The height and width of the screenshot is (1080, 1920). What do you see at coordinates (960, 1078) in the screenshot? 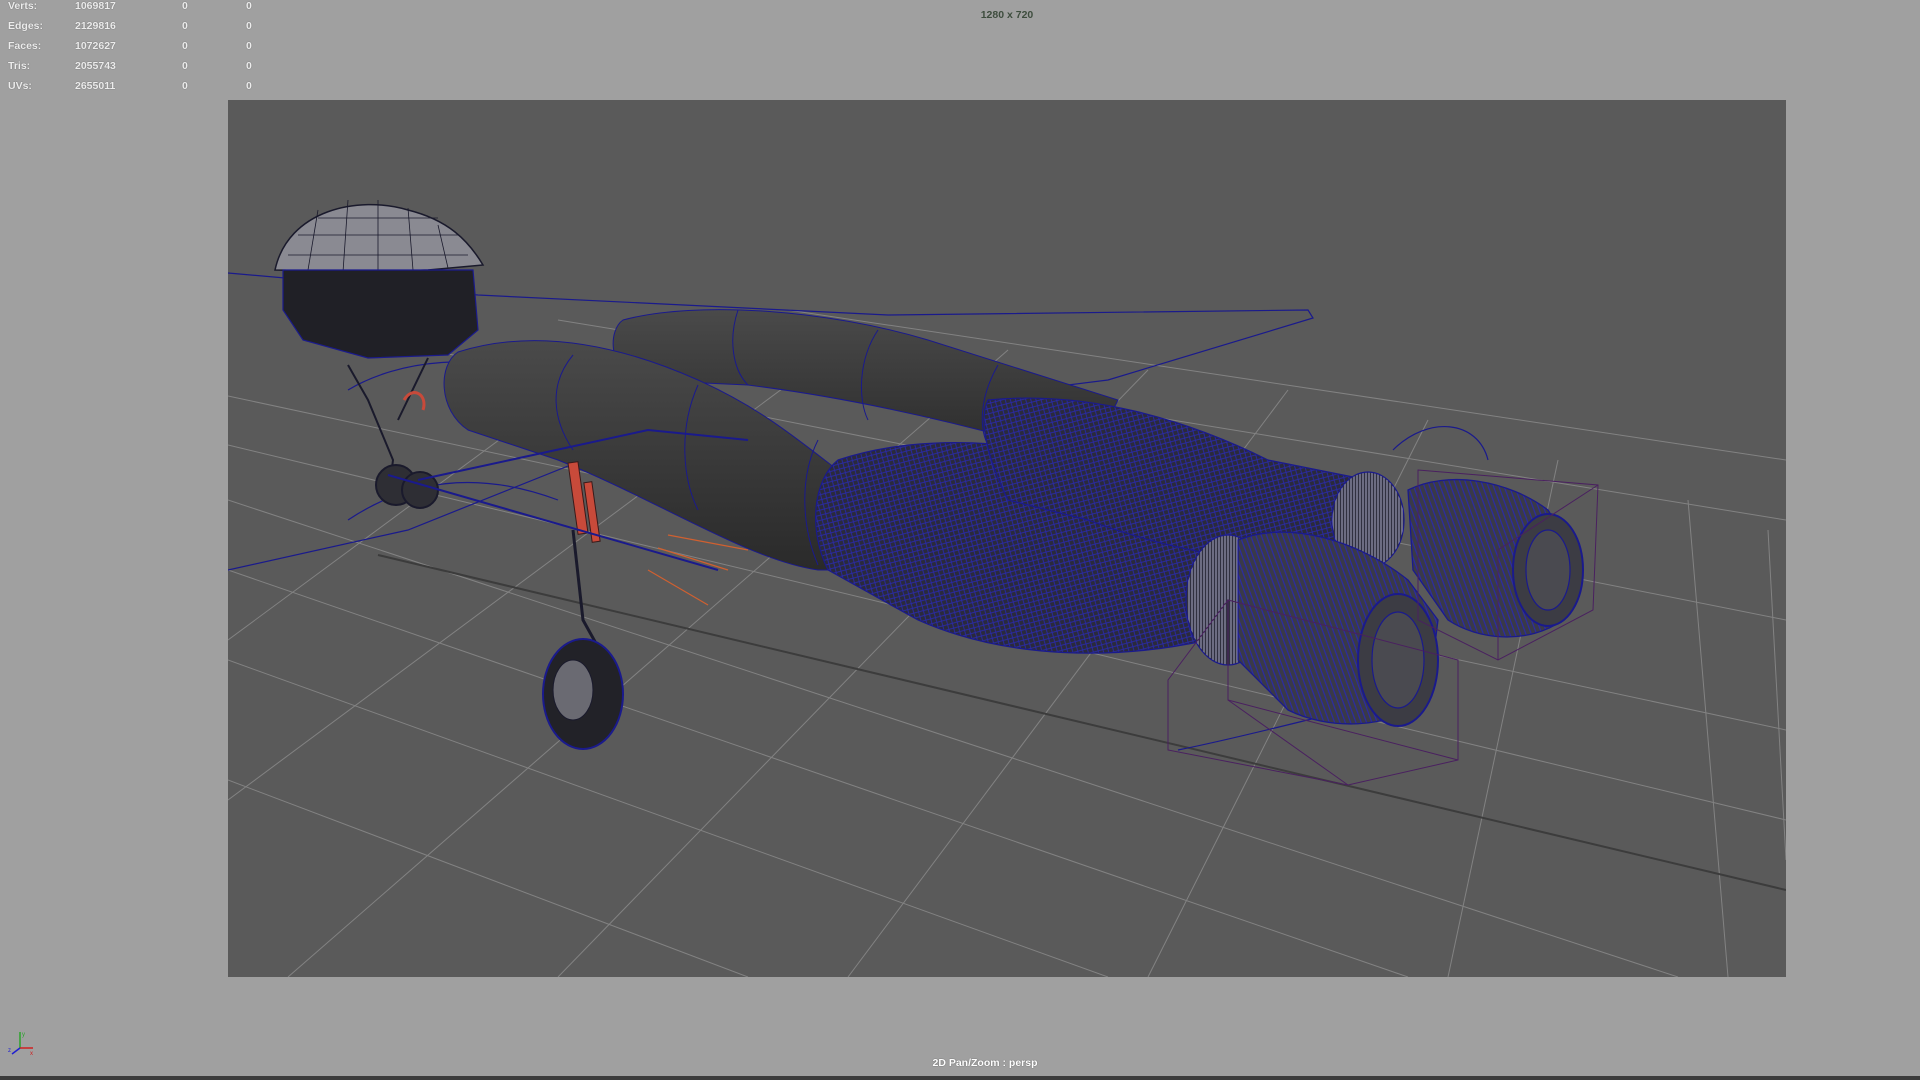
I see `viewport-bottom-border` at bounding box center [960, 1078].